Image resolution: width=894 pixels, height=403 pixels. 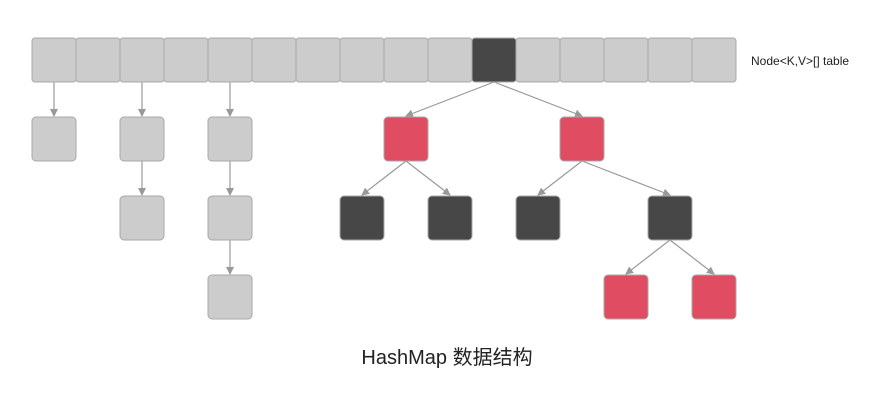 What do you see at coordinates (494, 60) in the screenshot?
I see `table-bucket-tree` at bounding box center [494, 60].